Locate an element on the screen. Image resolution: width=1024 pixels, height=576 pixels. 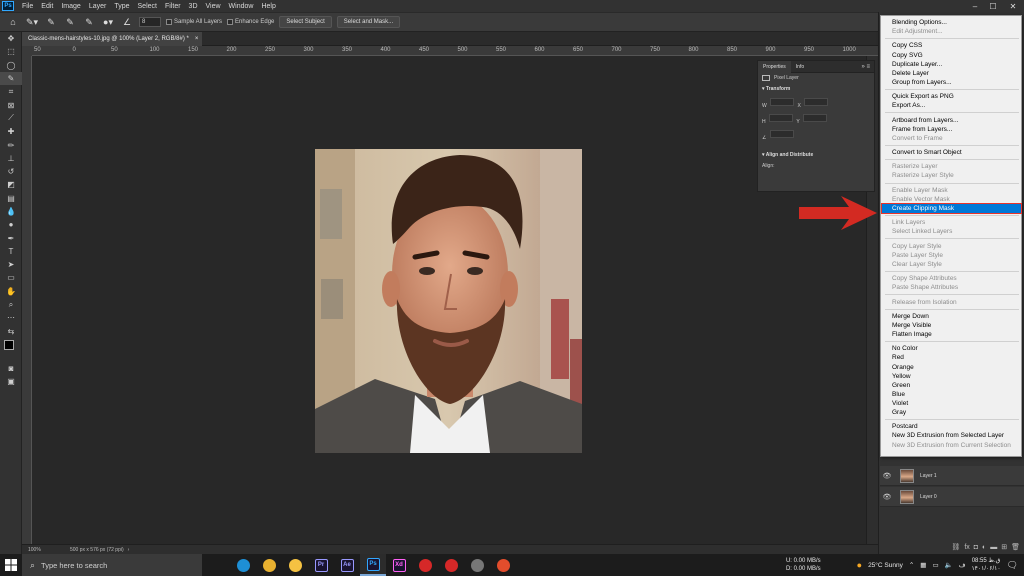
taskbar-app-red-app is located at coordinates (503, 565).